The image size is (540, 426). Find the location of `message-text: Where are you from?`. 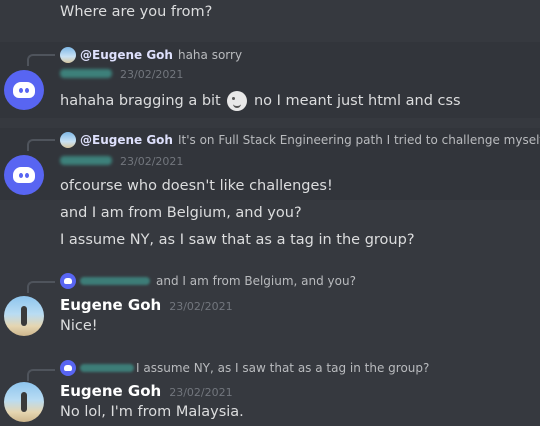

message-text: Where are you from? is located at coordinates (136, 12).